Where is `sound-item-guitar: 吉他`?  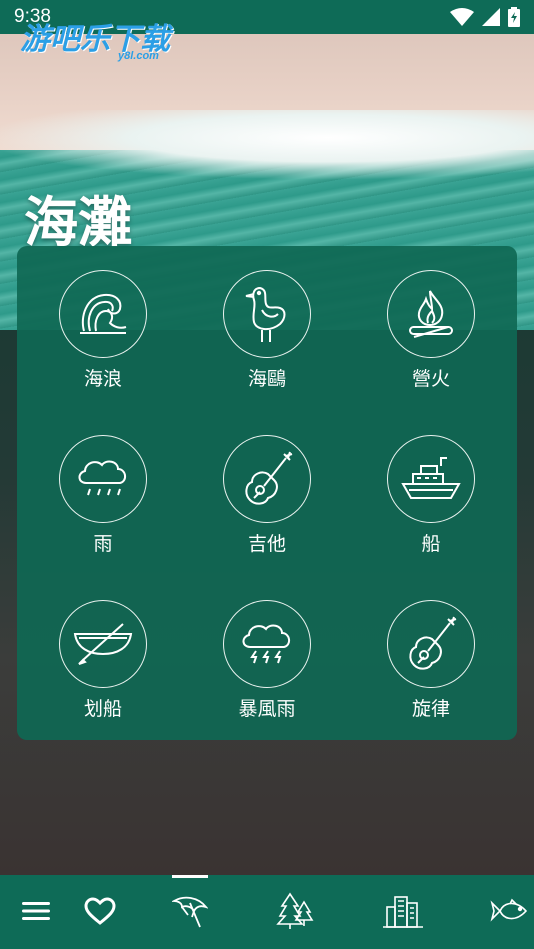 sound-item-guitar: 吉他 is located at coordinates (267, 495).